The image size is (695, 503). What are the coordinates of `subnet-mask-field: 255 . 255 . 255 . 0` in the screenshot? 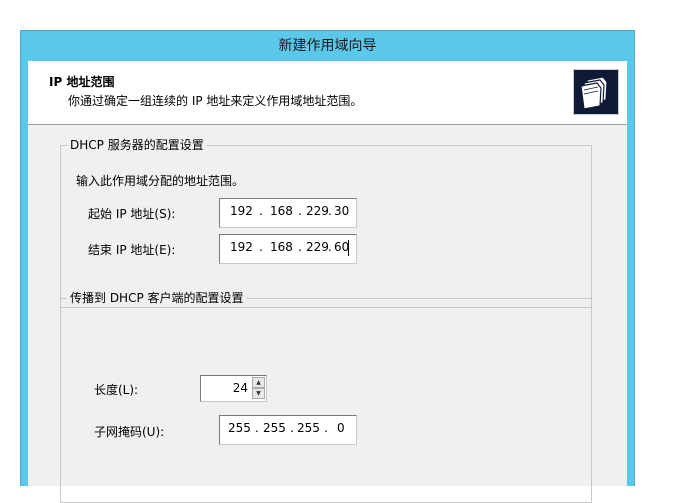 It's located at (288, 430).